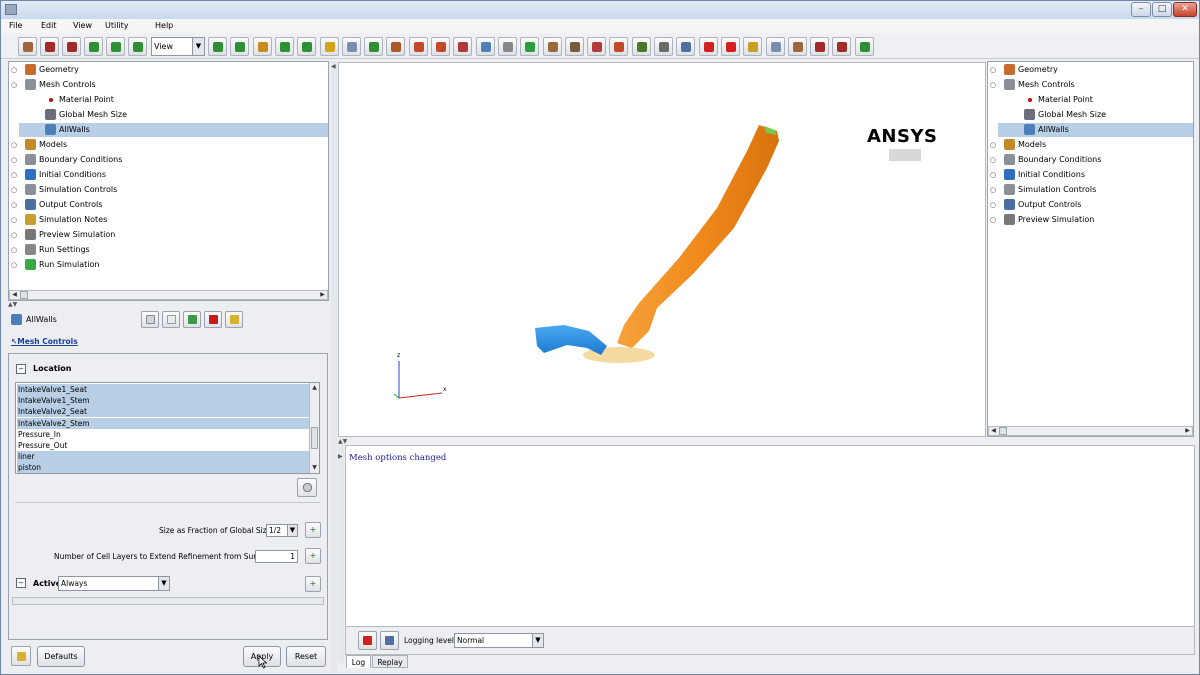 This screenshot has height=675, width=1200. Describe the element at coordinates (163, 389) in the screenshot. I see `location-list-item: IntakeValve1_Seat` at that location.